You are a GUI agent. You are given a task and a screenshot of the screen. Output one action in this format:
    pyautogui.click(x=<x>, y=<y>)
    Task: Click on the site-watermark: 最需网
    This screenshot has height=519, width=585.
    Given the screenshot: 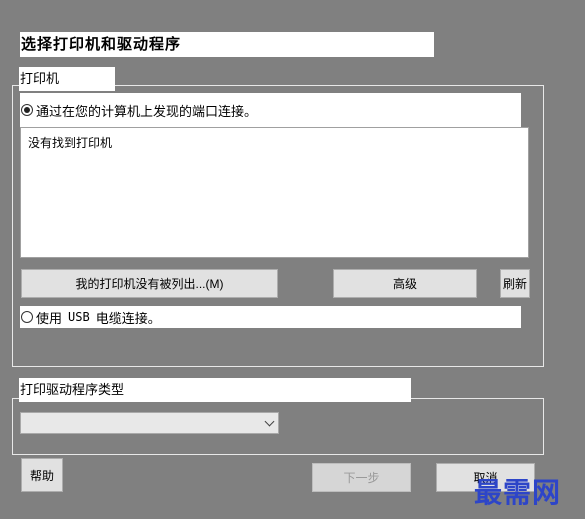 What is the action you would take?
    pyautogui.click(x=518, y=492)
    